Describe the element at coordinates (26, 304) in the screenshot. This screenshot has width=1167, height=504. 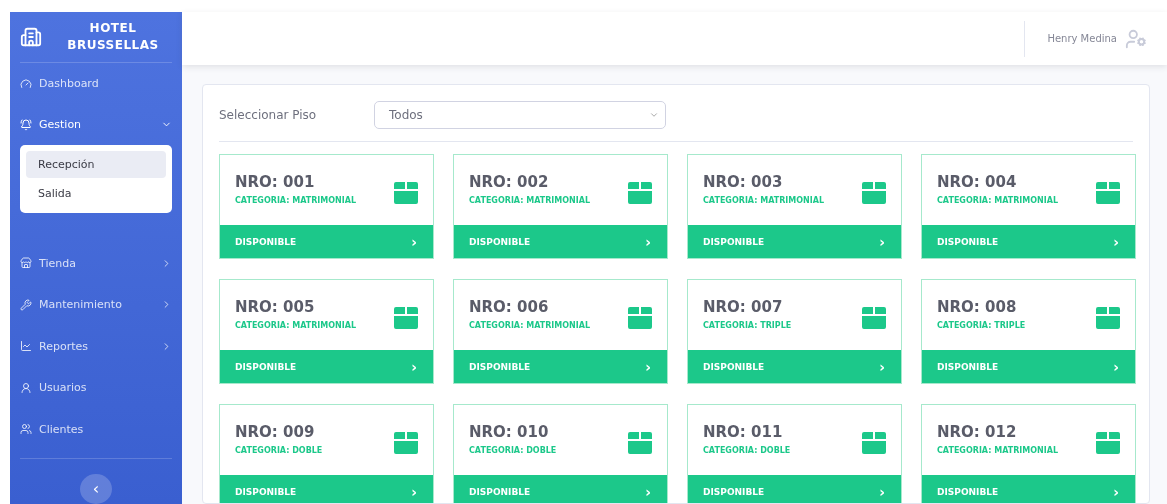
I see `wrench-icon` at that location.